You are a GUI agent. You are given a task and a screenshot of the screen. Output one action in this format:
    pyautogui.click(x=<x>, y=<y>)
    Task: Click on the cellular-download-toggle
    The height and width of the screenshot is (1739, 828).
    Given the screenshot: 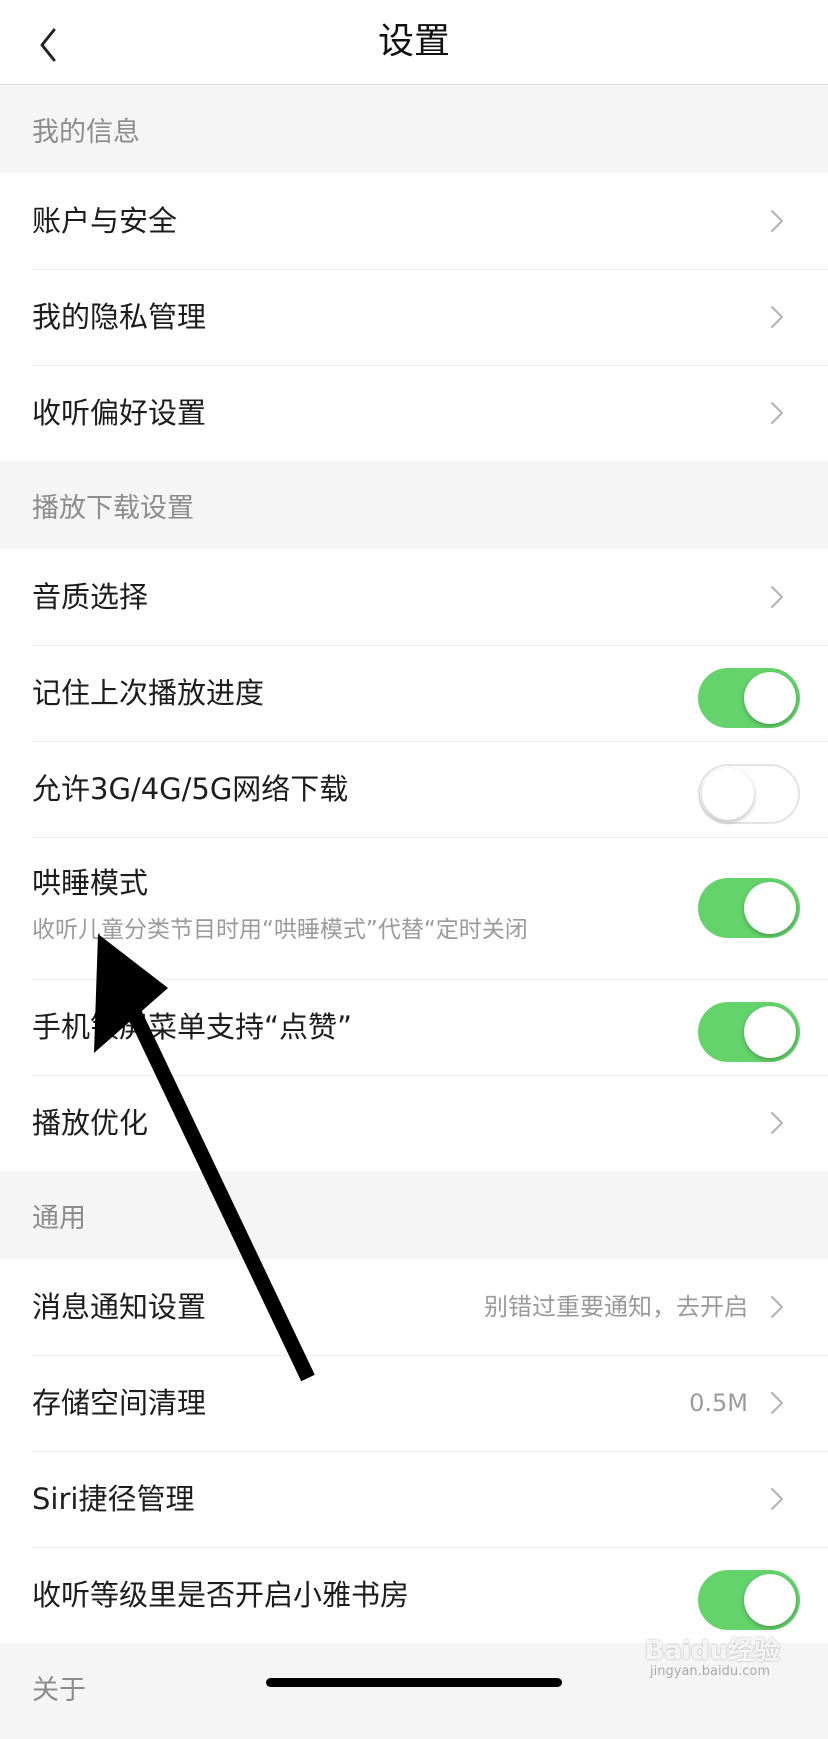 What is the action you would take?
    pyautogui.click(x=749, y=794)
    